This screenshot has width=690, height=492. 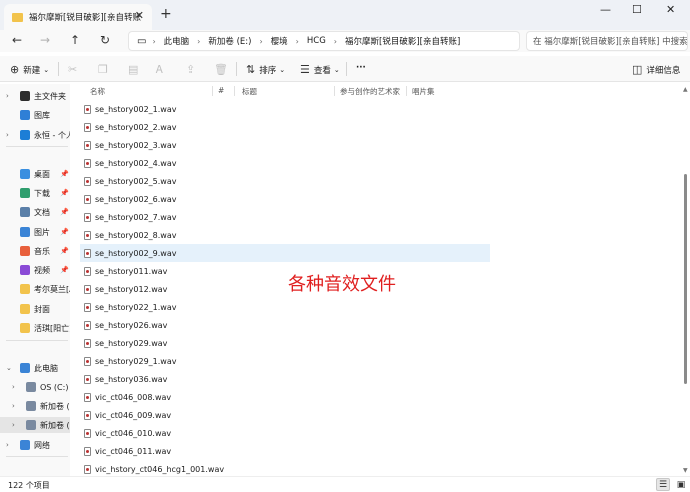 I want to click on search-input: 在 福尔摩斯[锐目破影][亲自转账] 中搜索, so click(x=607, y=41).